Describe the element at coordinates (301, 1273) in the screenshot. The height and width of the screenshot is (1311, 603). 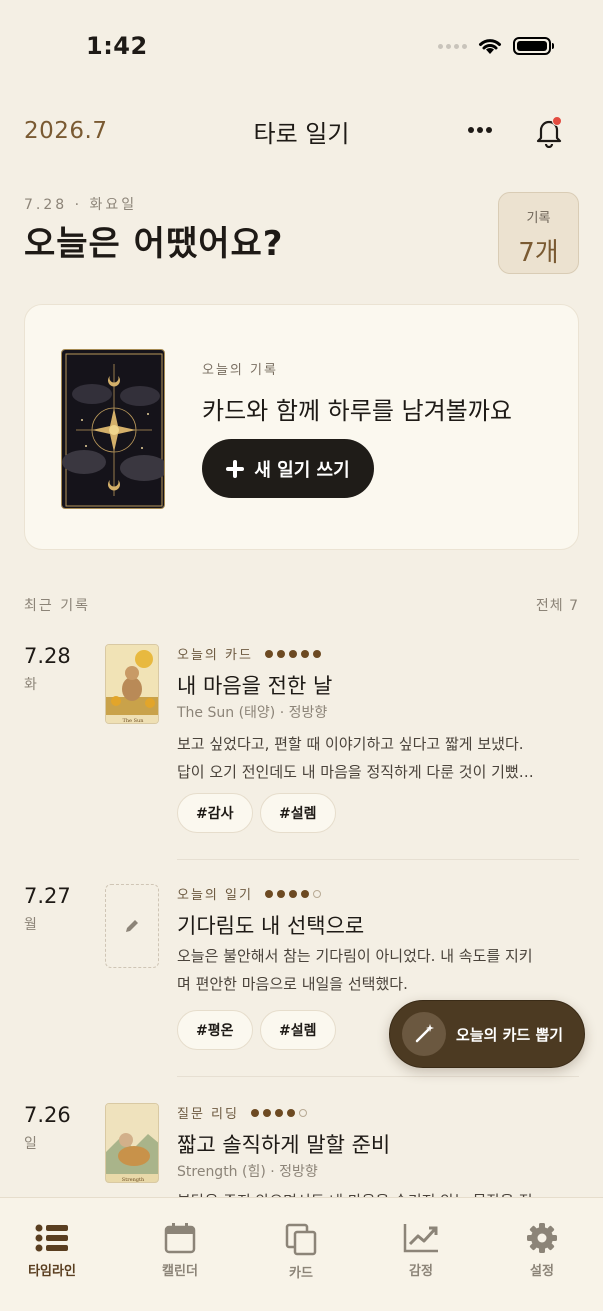
I see `tab-label: 카드` at that location.